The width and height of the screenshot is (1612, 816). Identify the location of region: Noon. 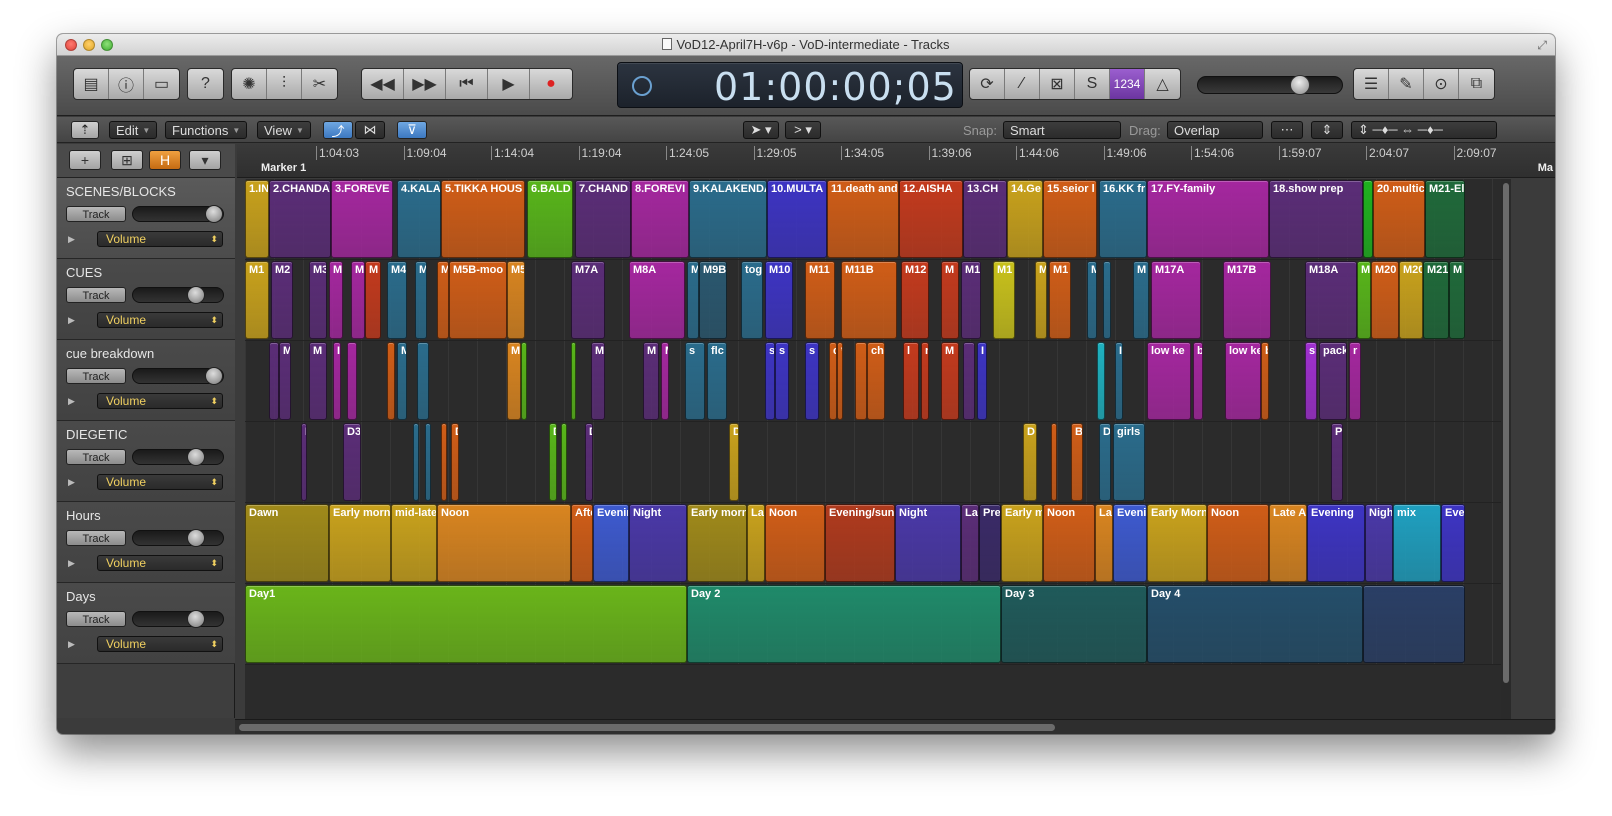
(1238, 543).